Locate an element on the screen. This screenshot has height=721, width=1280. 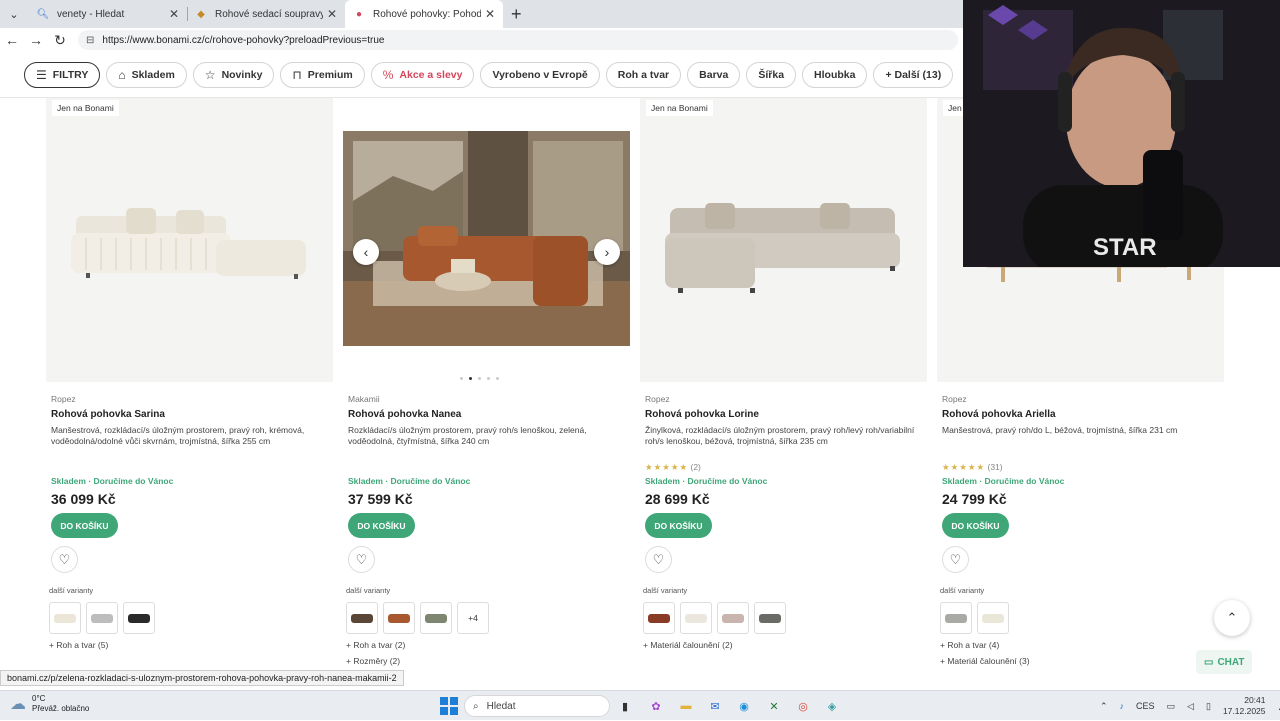
product-name: Rohová pohovka Ariella is located at coordinates (999, 414).